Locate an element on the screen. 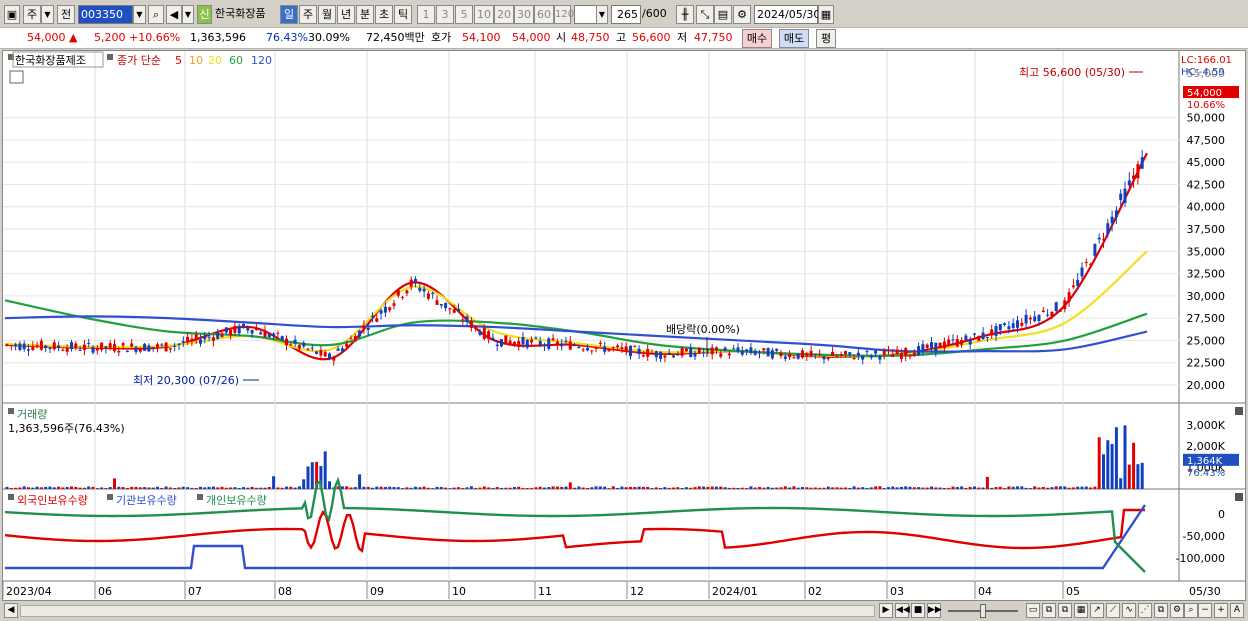 Image resolution: width=1248 pixels, height=621 pixels. trend-icon: ↗ is located at coordinates (1097, 610).